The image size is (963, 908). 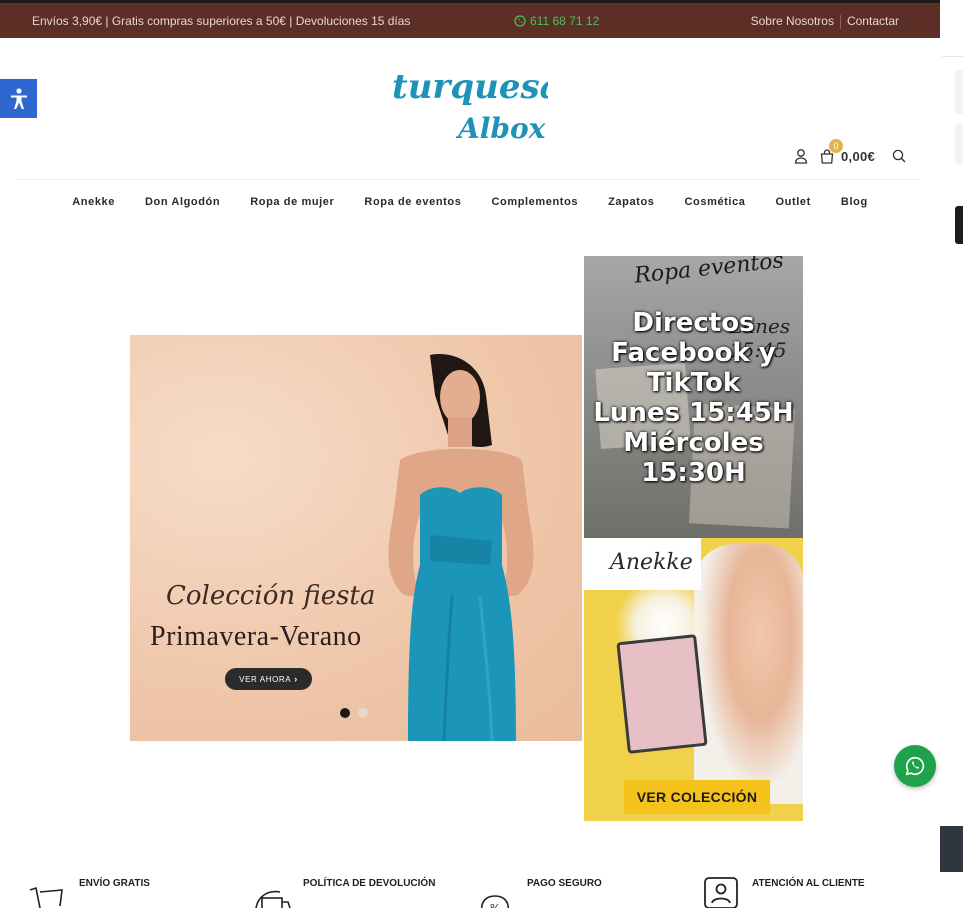 What do you see at coordinates (662, 694) in the screenshot?
I see `notebook-image` at bounding box center [662, 694].